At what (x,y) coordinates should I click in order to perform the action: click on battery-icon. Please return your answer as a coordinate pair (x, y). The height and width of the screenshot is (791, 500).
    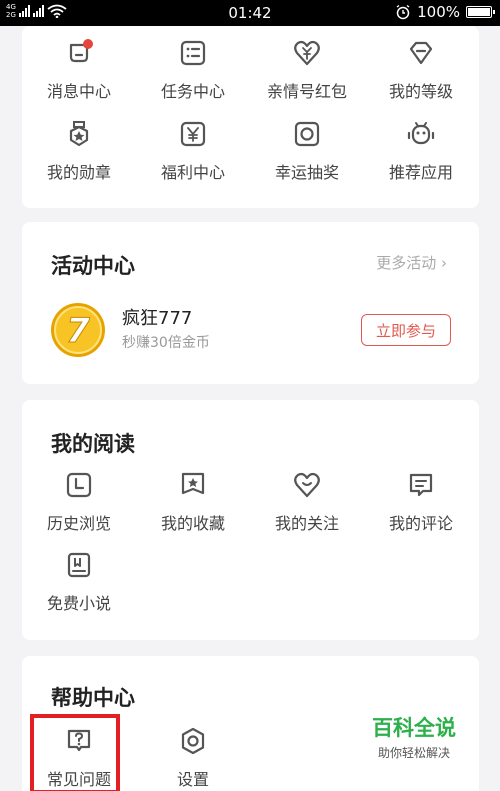
    Looking at the image, I should click on (480, 12).